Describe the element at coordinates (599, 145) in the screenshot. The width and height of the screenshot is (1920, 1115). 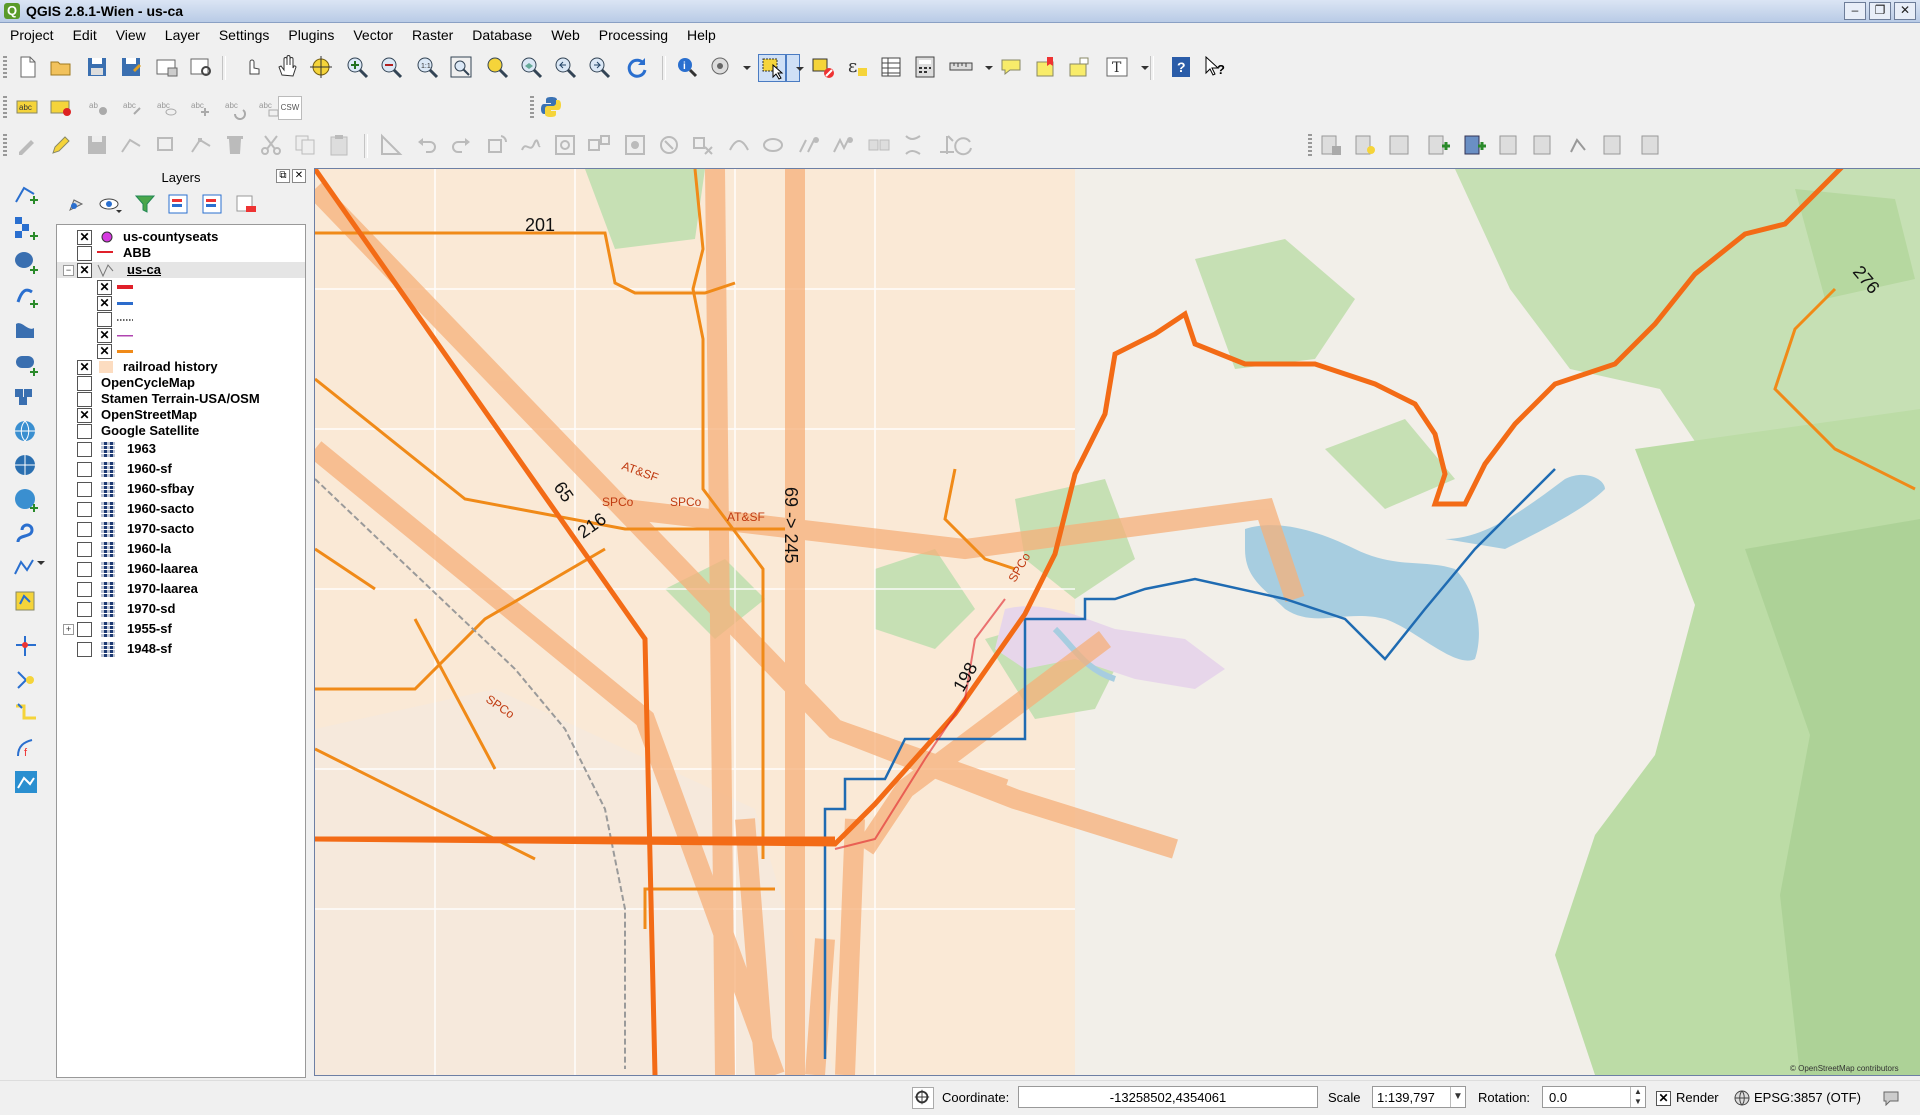
I see `add-part-icon` at that location.